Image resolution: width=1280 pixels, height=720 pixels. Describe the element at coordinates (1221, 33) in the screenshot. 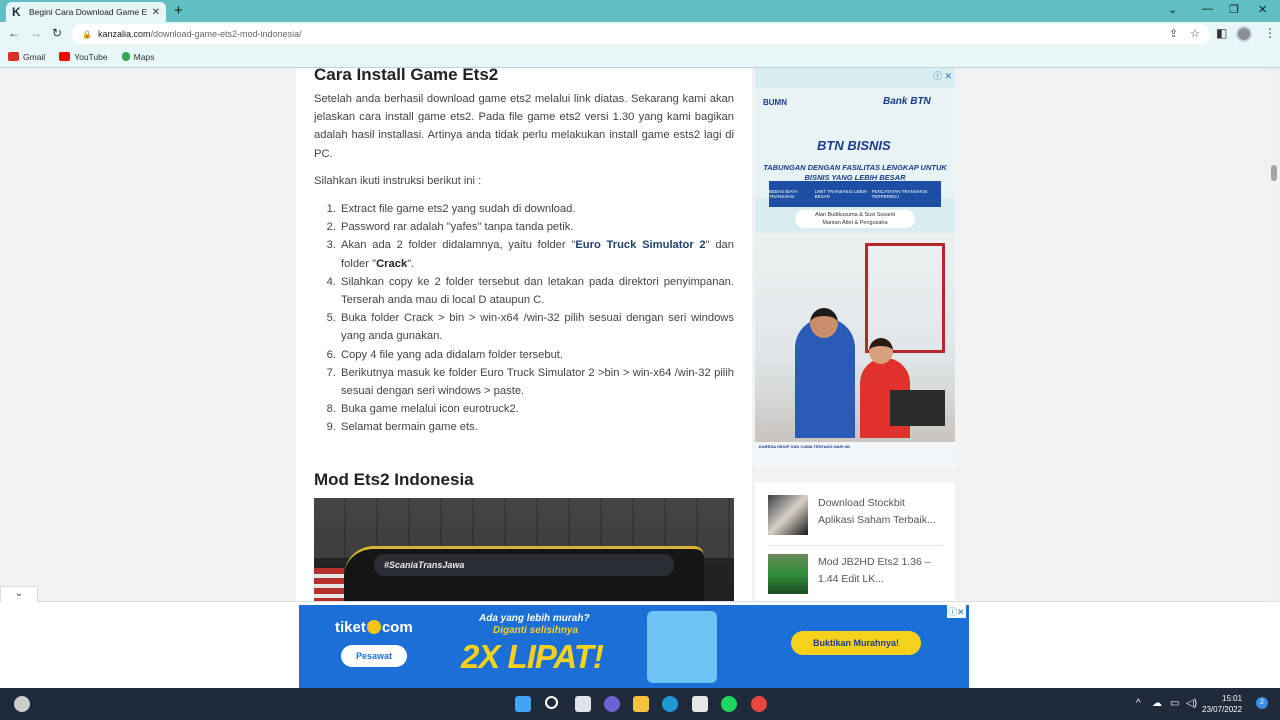

I see `side-panel-icon: ◧` at that location.